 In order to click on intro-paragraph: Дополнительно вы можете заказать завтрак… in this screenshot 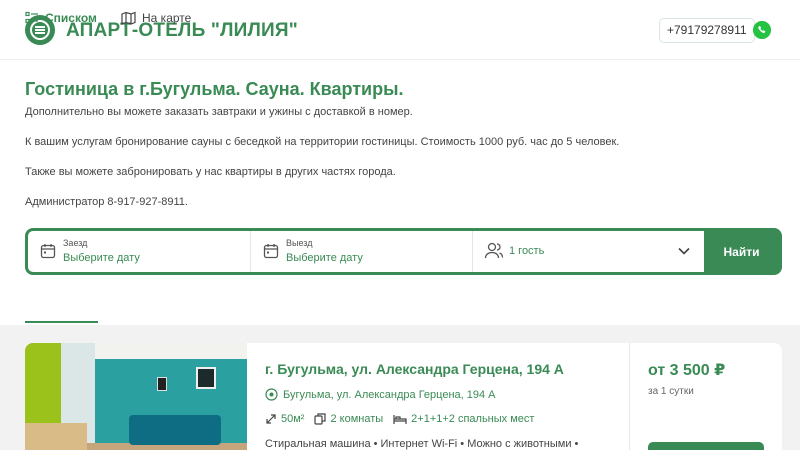, I will do `click(219, 112)`.